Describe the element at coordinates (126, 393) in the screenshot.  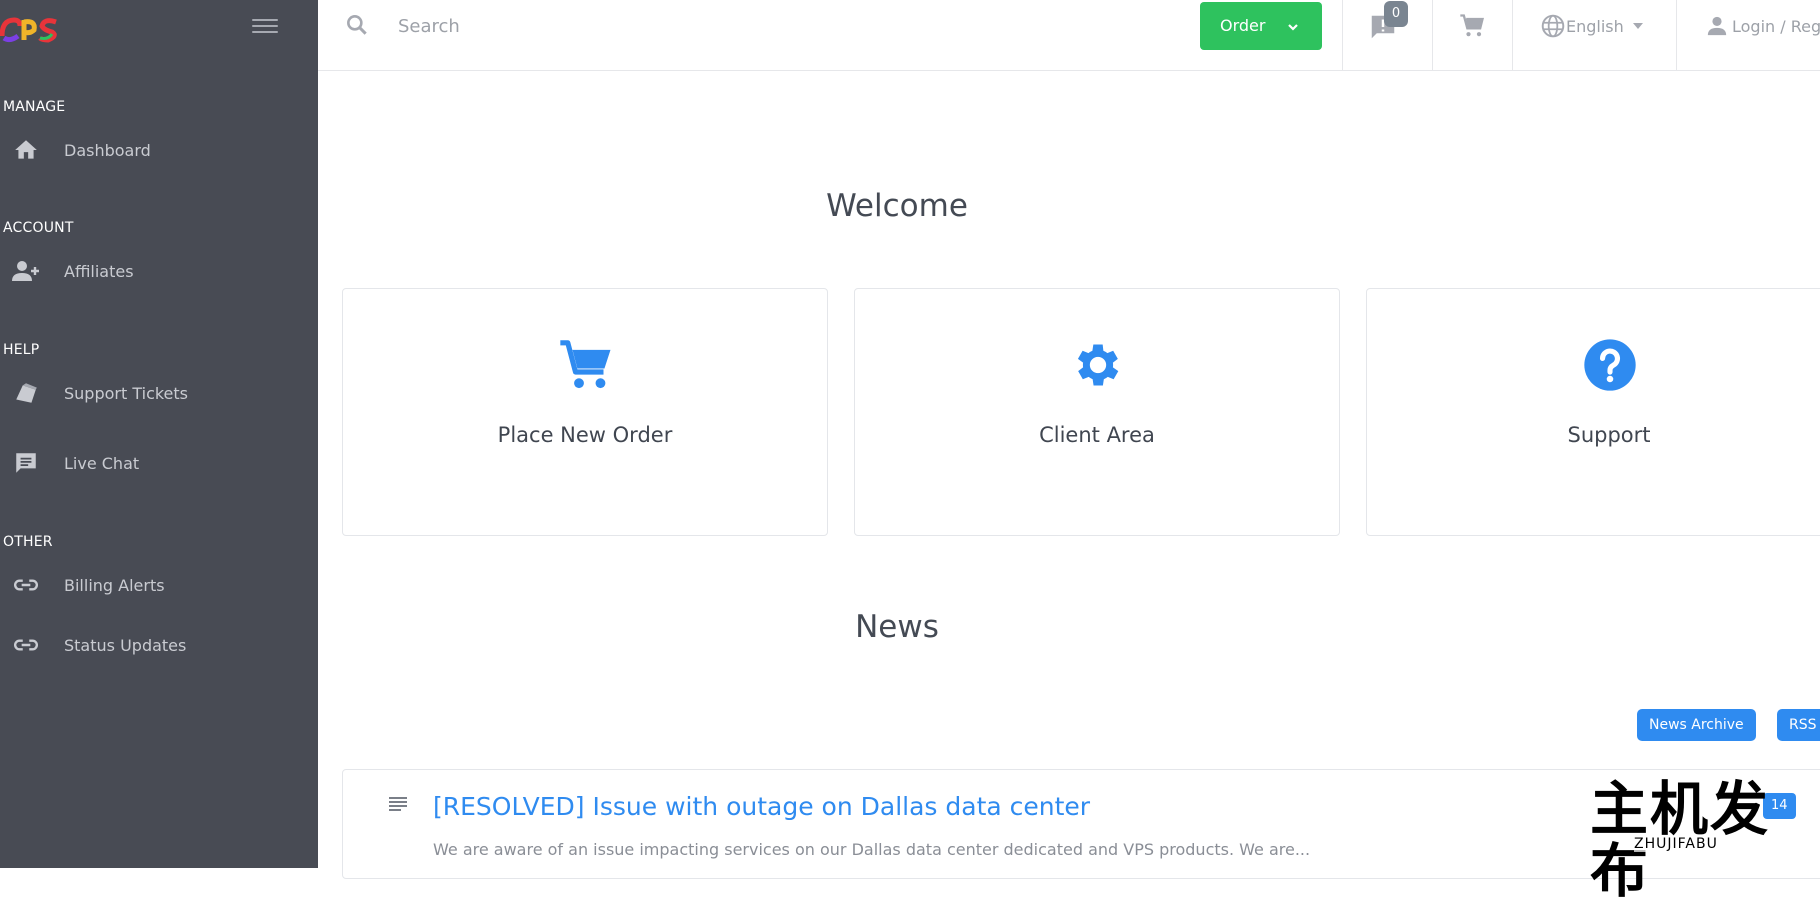
I see `sidebar-item-label: Support Tickets` at that location.